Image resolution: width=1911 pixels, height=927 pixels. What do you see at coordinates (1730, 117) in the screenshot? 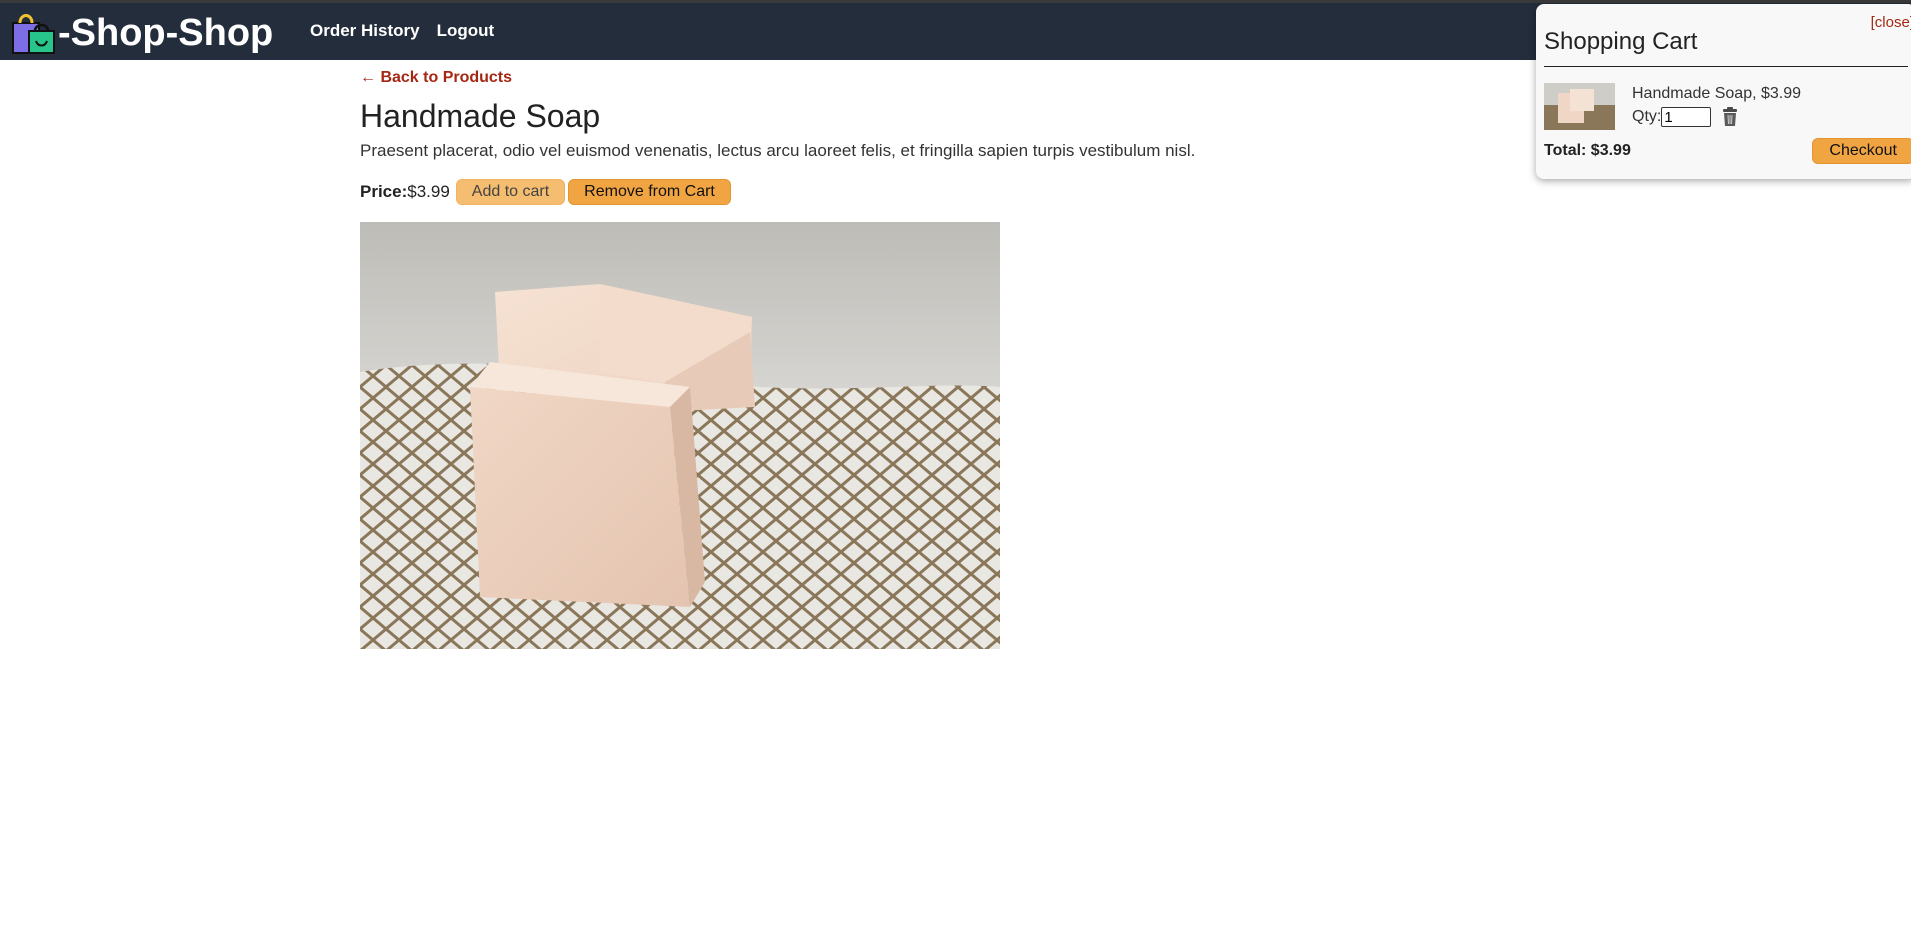
I see `trash-icon` at bounding box center [1730, 117].